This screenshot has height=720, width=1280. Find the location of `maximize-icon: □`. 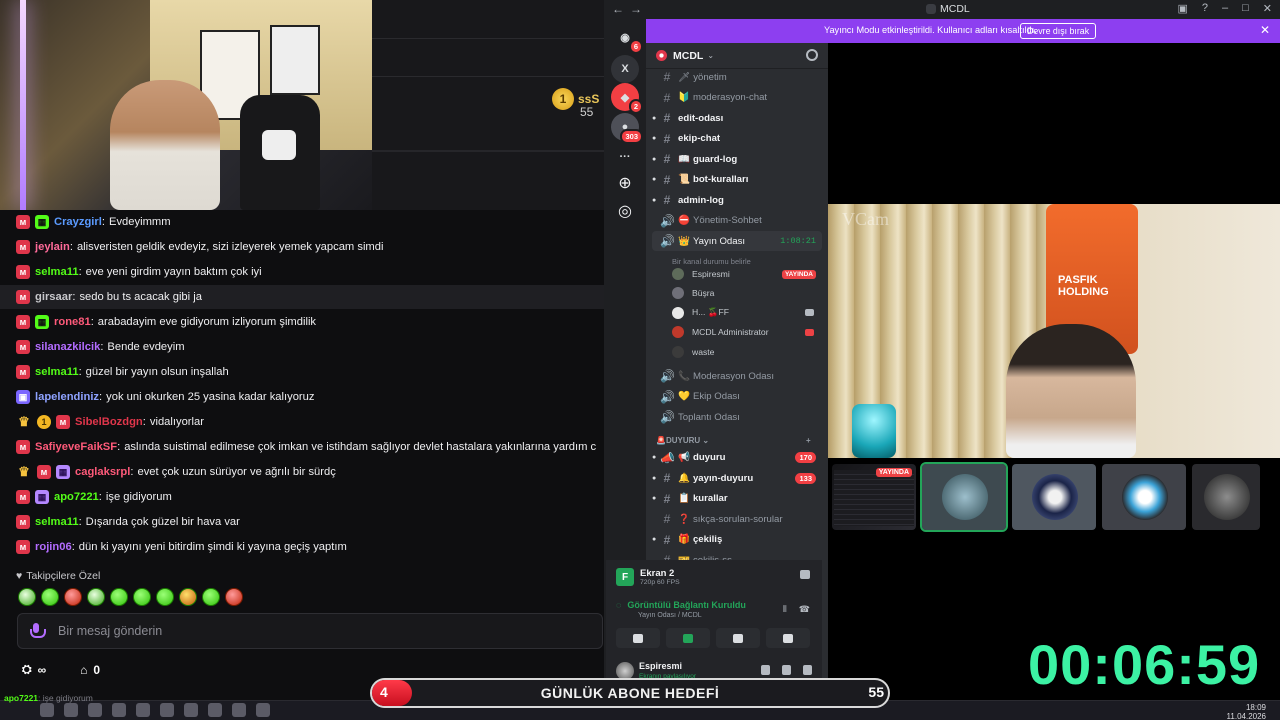

maximize-icon: □ is located at coordinates (1245, 8).